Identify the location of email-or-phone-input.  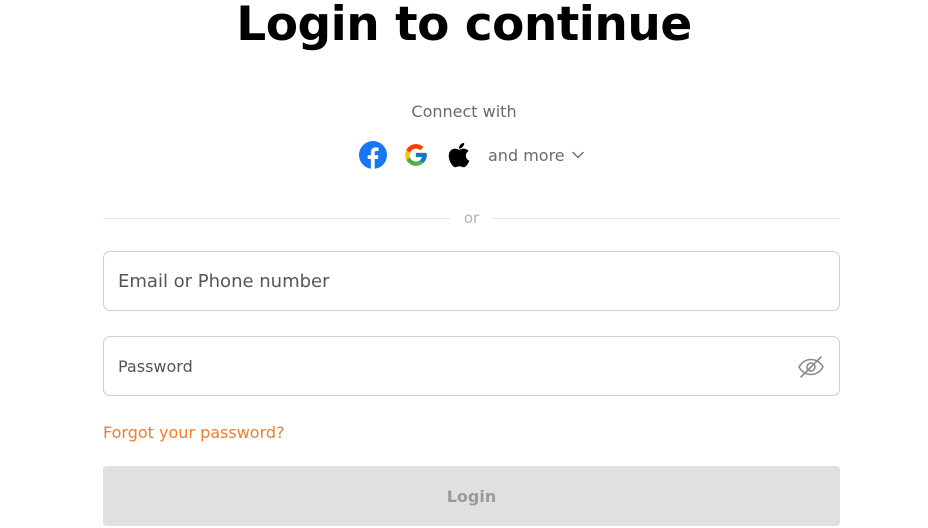
(471, 281).